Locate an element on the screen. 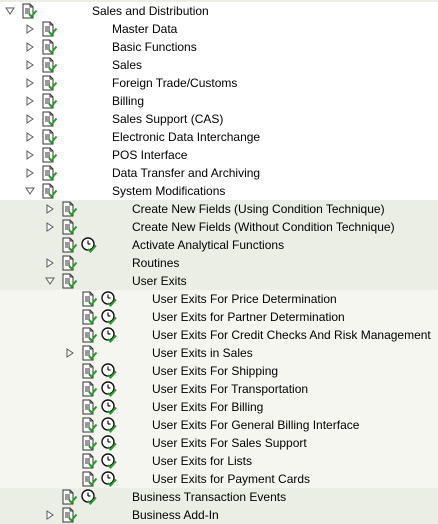 The image size is (438, 524). tree-node: Routines is located at coordinates (219, 263).